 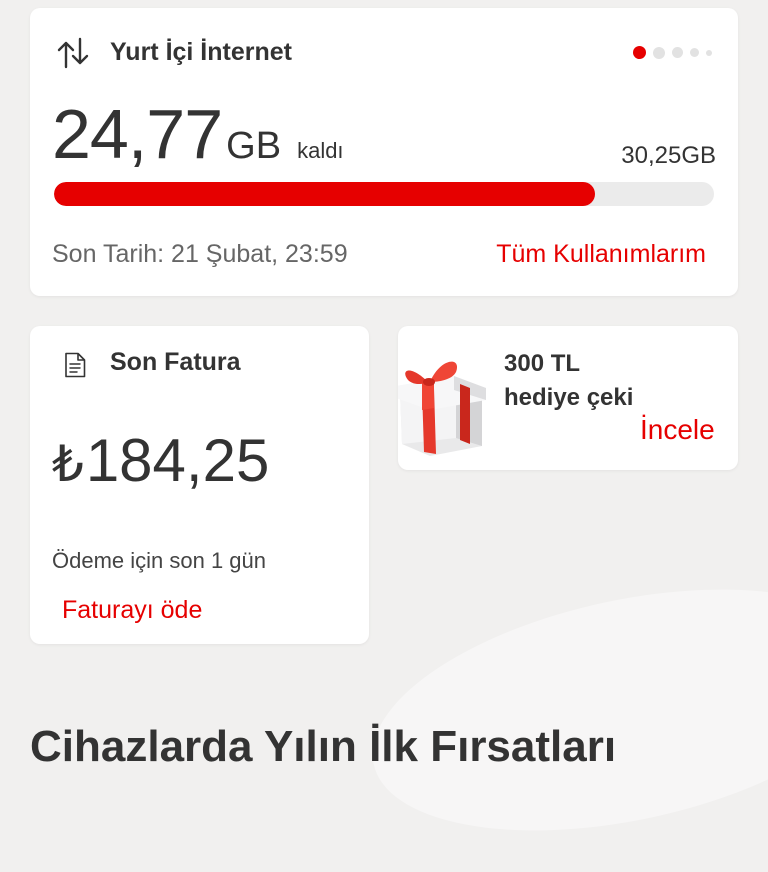 What do you see at coordinates (175, 362) in the screenshot?
I see `invoice-title: Son Fatura` at bounding box center [175, 362].